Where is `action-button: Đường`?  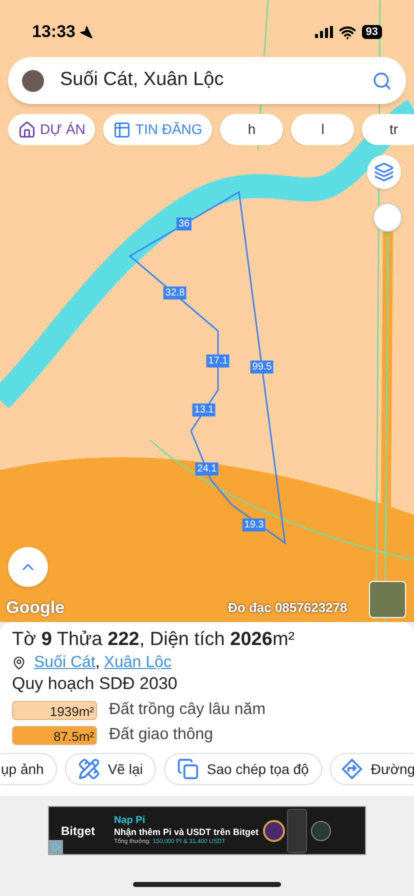
action-button: Đường is located at coordinates (372, 769).